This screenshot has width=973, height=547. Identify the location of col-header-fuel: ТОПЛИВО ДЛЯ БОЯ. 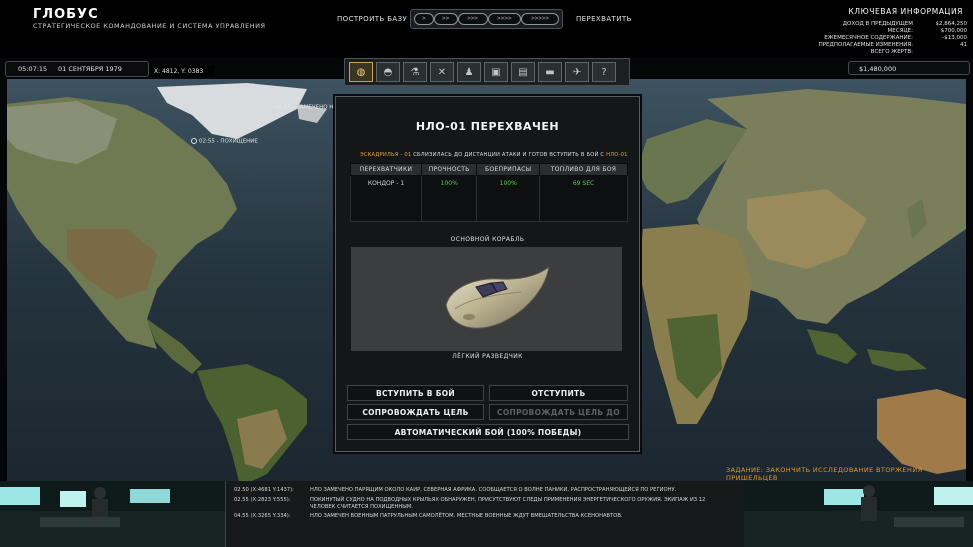
(583, 169).